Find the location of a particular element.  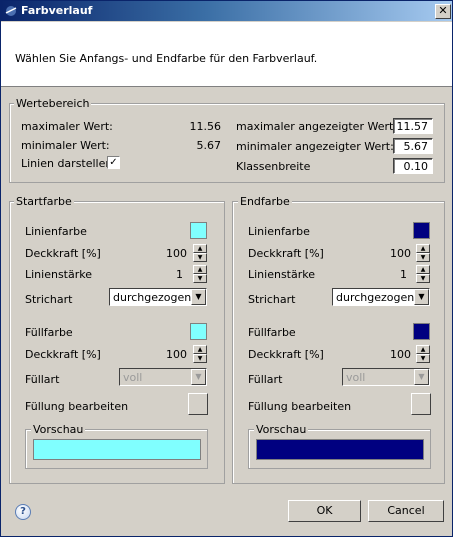

min-shown-field: 5.67 is located at coordinates (413, 146).